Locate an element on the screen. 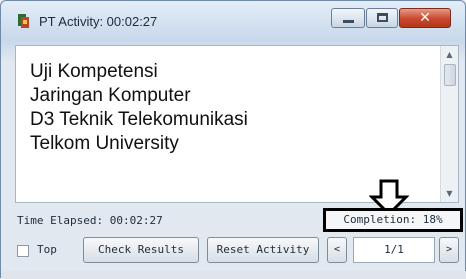 This screenshot has height=279, width=466. top-checkbox-label: Top is located at coordinates (47, 249).